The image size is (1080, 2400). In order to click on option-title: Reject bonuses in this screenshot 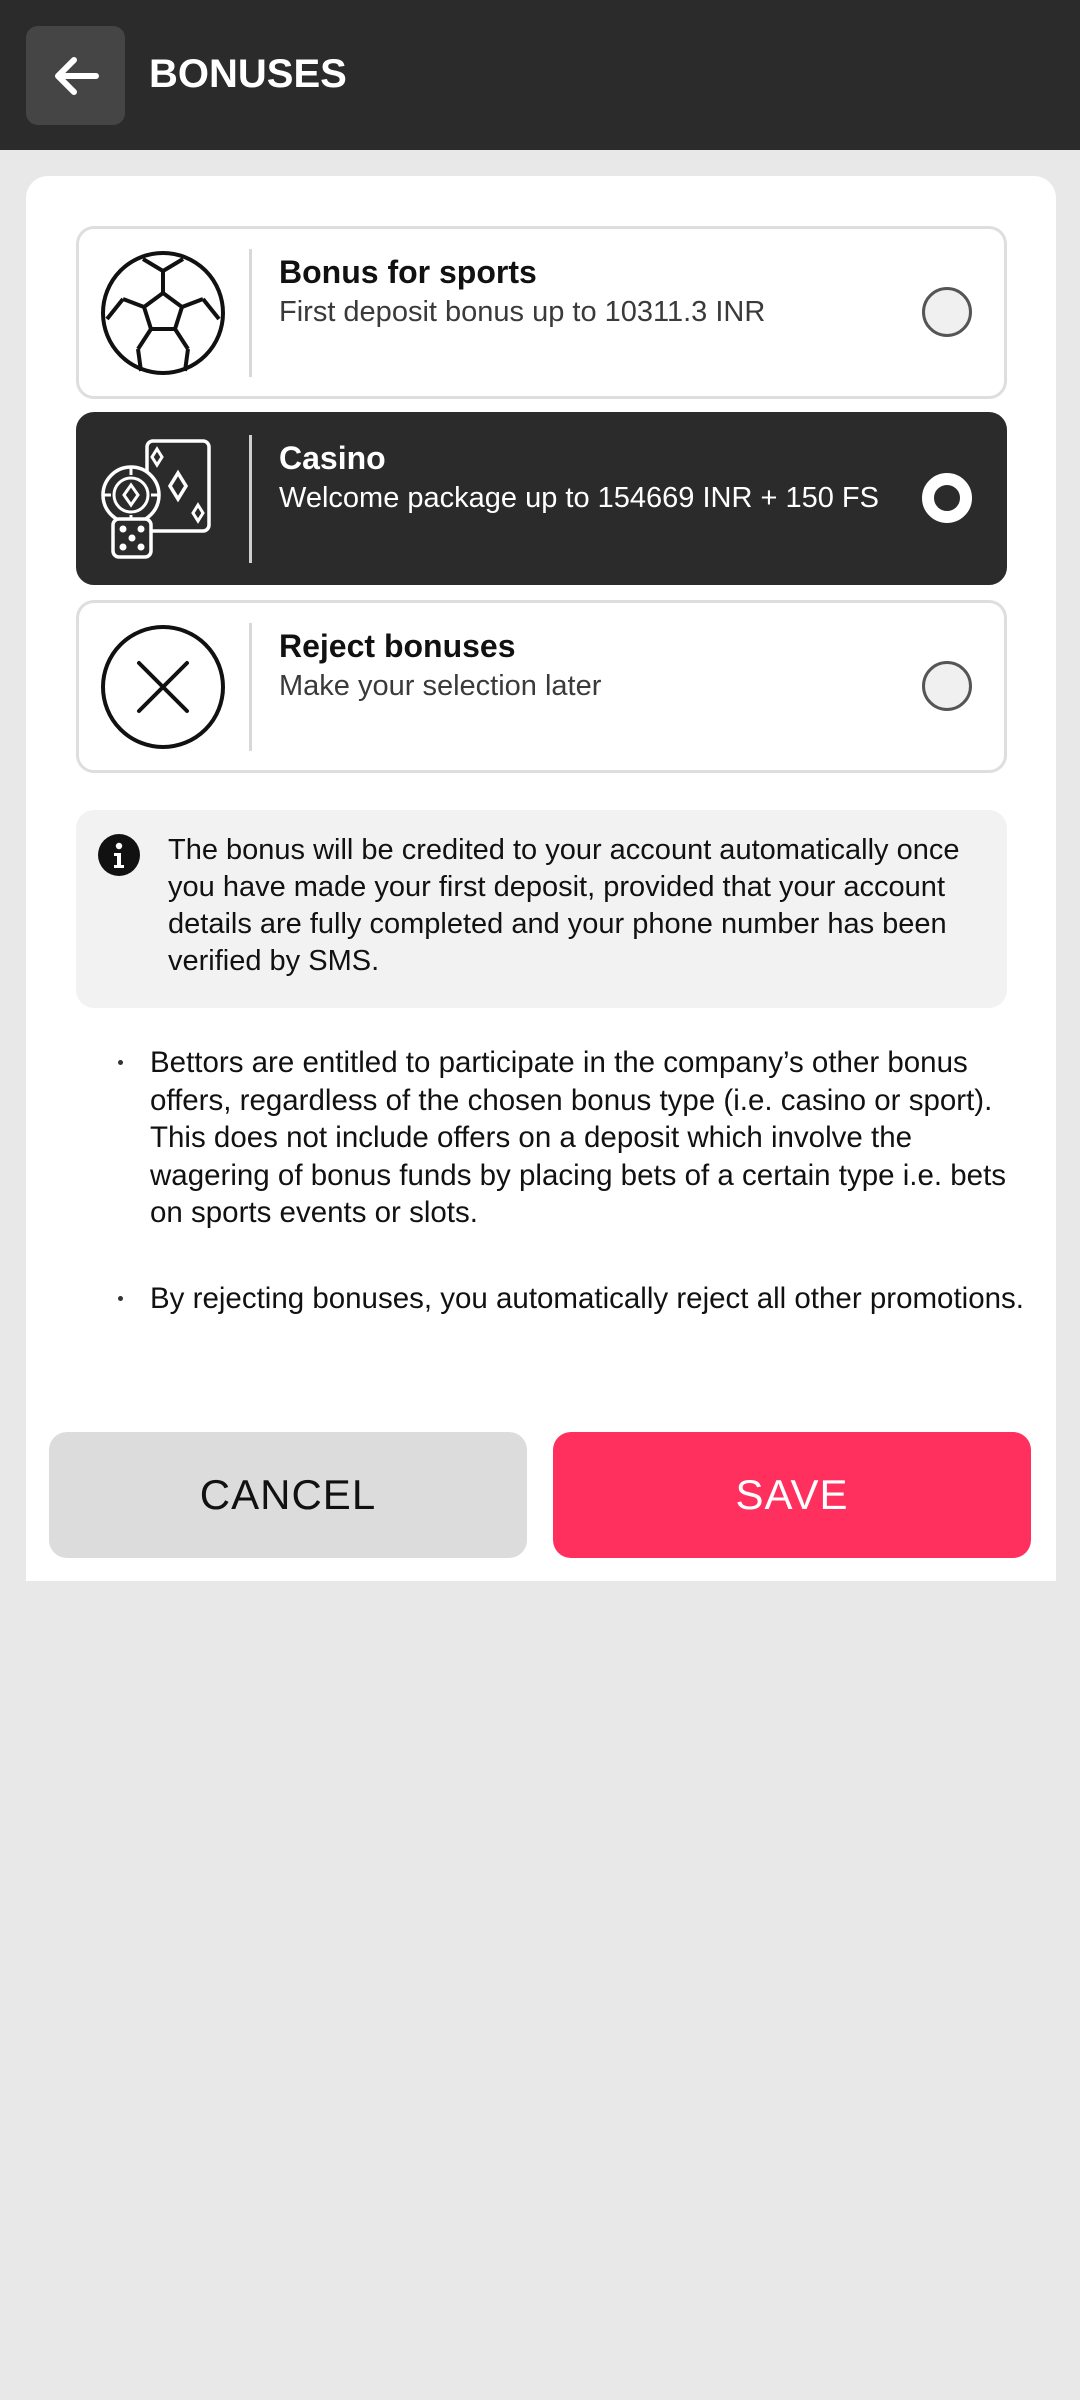, I will do `click(397, 646)`.